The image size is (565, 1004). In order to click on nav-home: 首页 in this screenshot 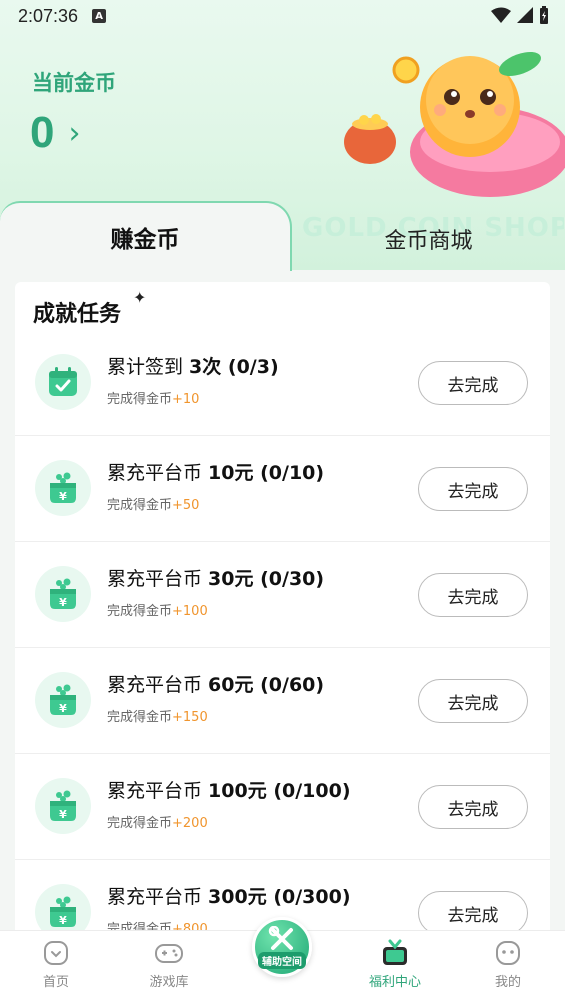, I will do `click(56, 964)`.